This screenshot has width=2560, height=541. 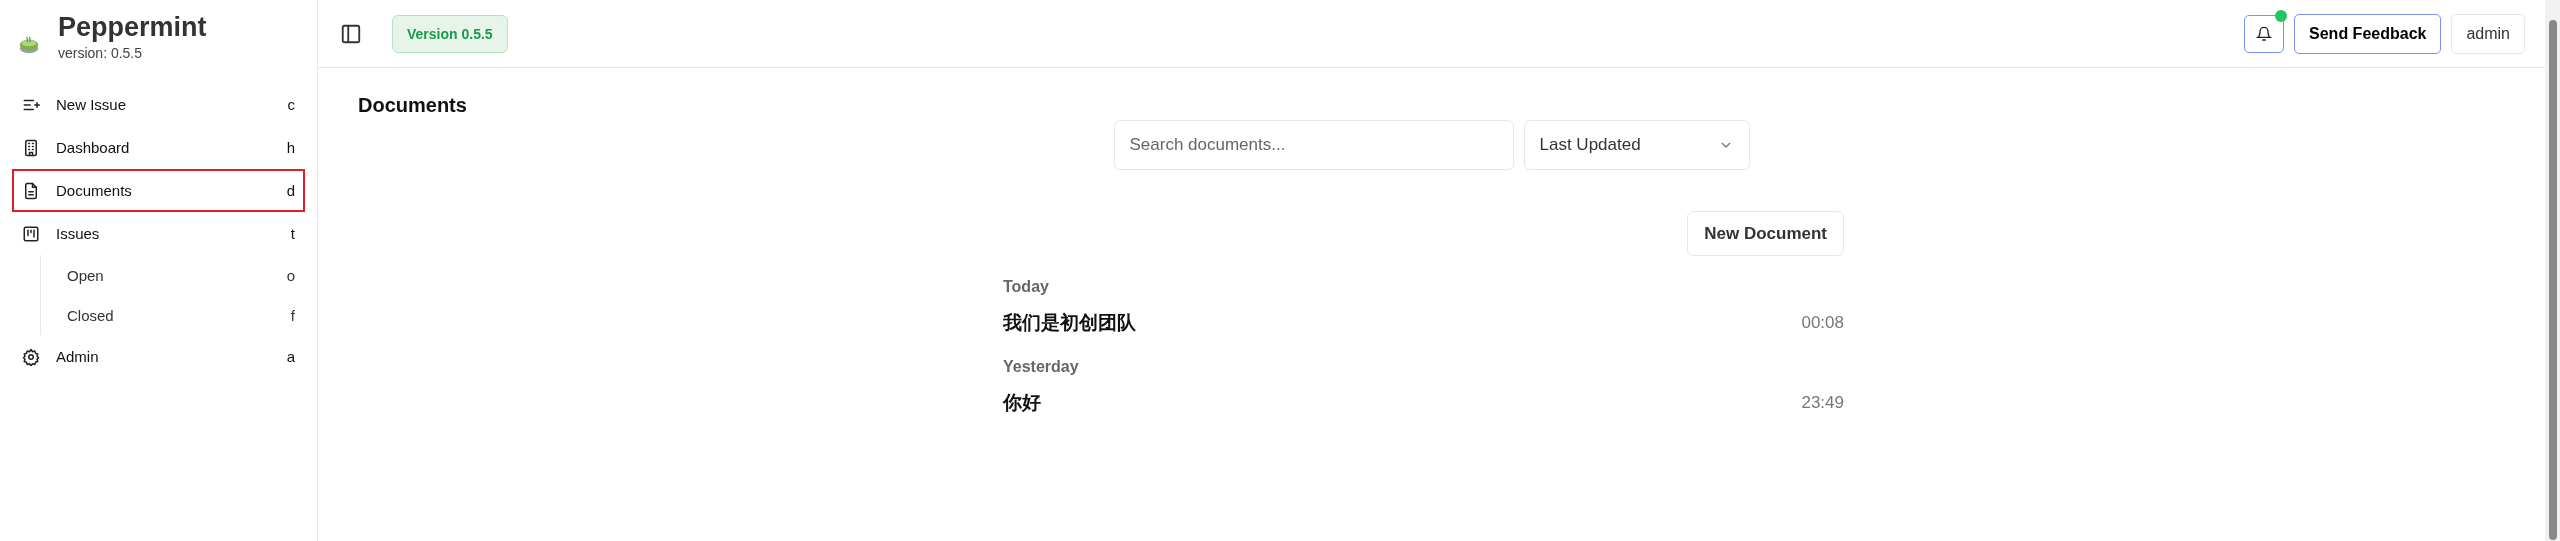 What do you see at coordinates (351, 33) in the screenshot?
I see `sidebar-toggle-icon` at bounding box center [351, 33].